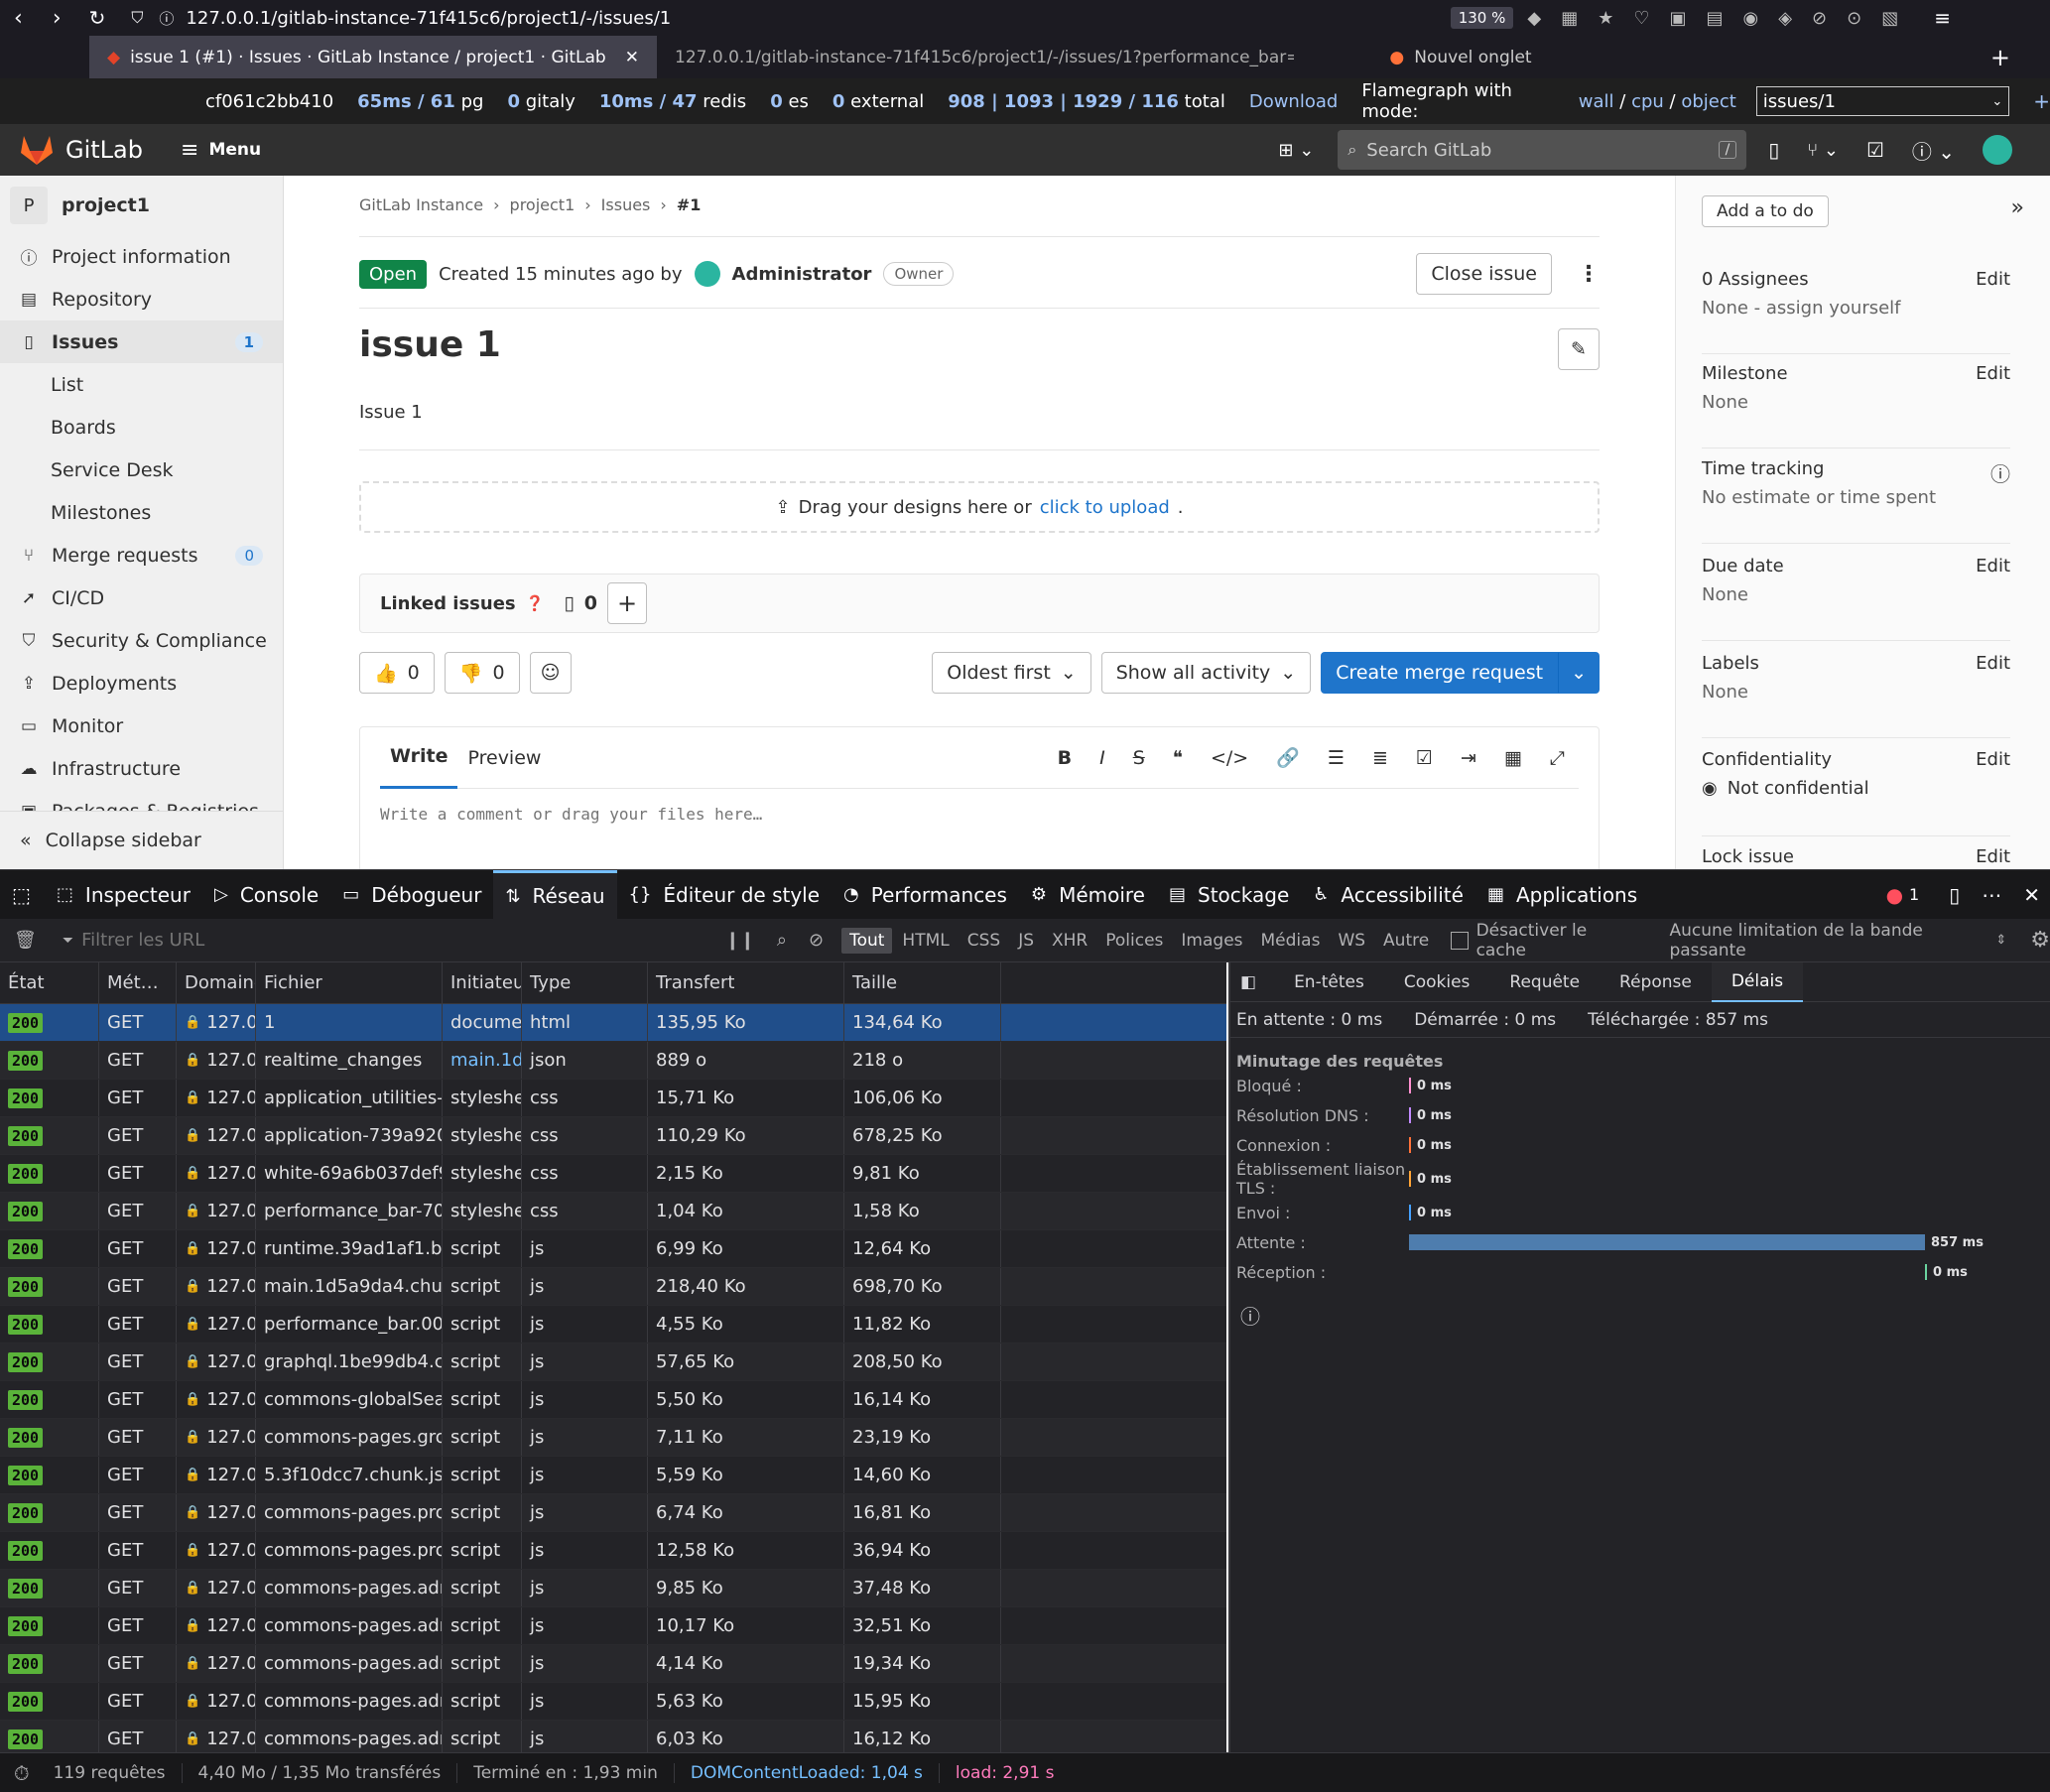 This screenshot has height=1792, width=2050. I want to click on type-filter-médias: Médias, so click(1291, 941).